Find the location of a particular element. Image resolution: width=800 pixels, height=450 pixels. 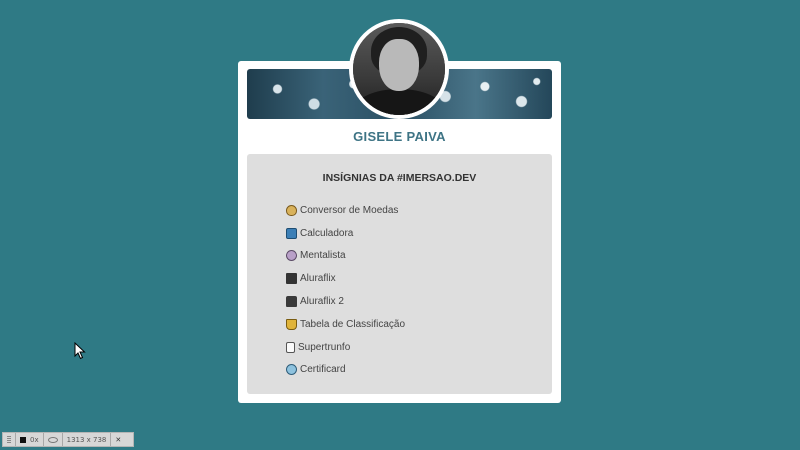

list-item: Supertrunfo is located at coordinates (345, 347).